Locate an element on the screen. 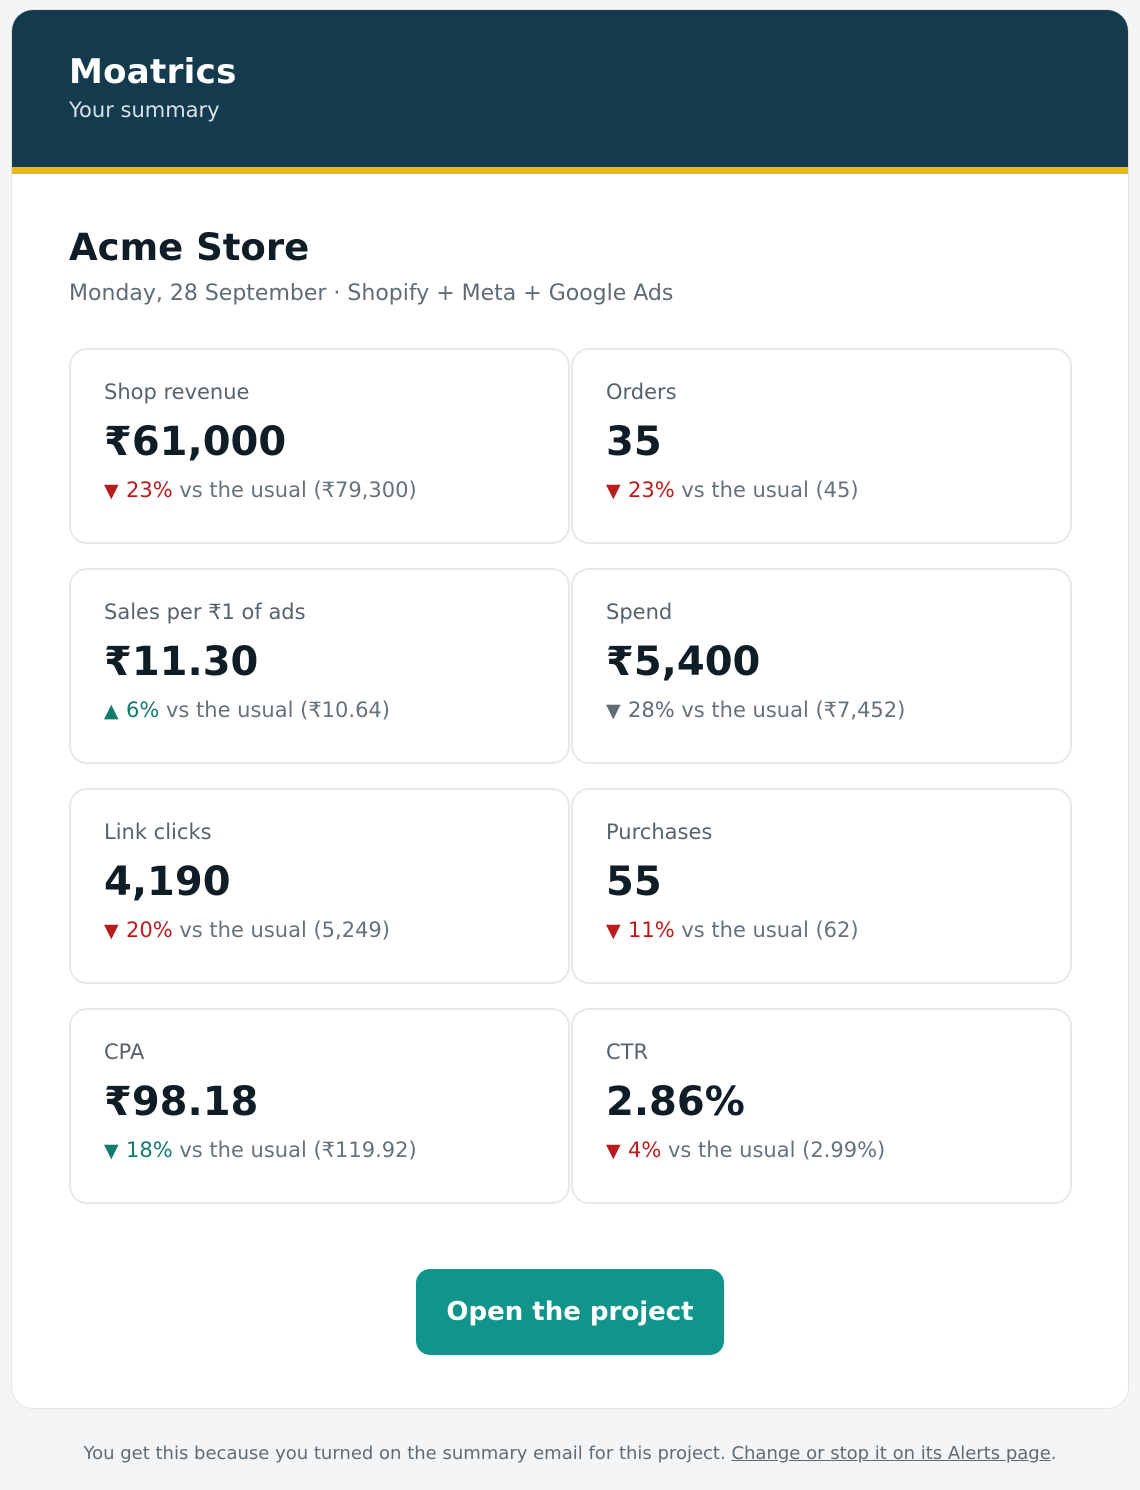 This screenshot has width=1140, height=1490. metric-label: CTR is located at coordinates (627, 1052).